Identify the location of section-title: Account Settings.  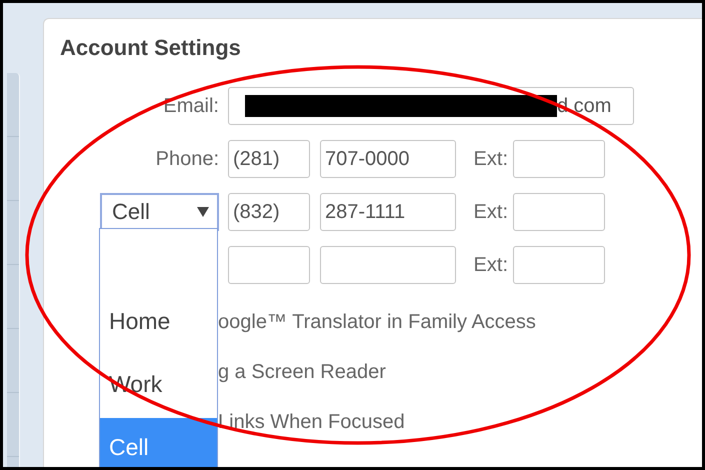
(151, 48).